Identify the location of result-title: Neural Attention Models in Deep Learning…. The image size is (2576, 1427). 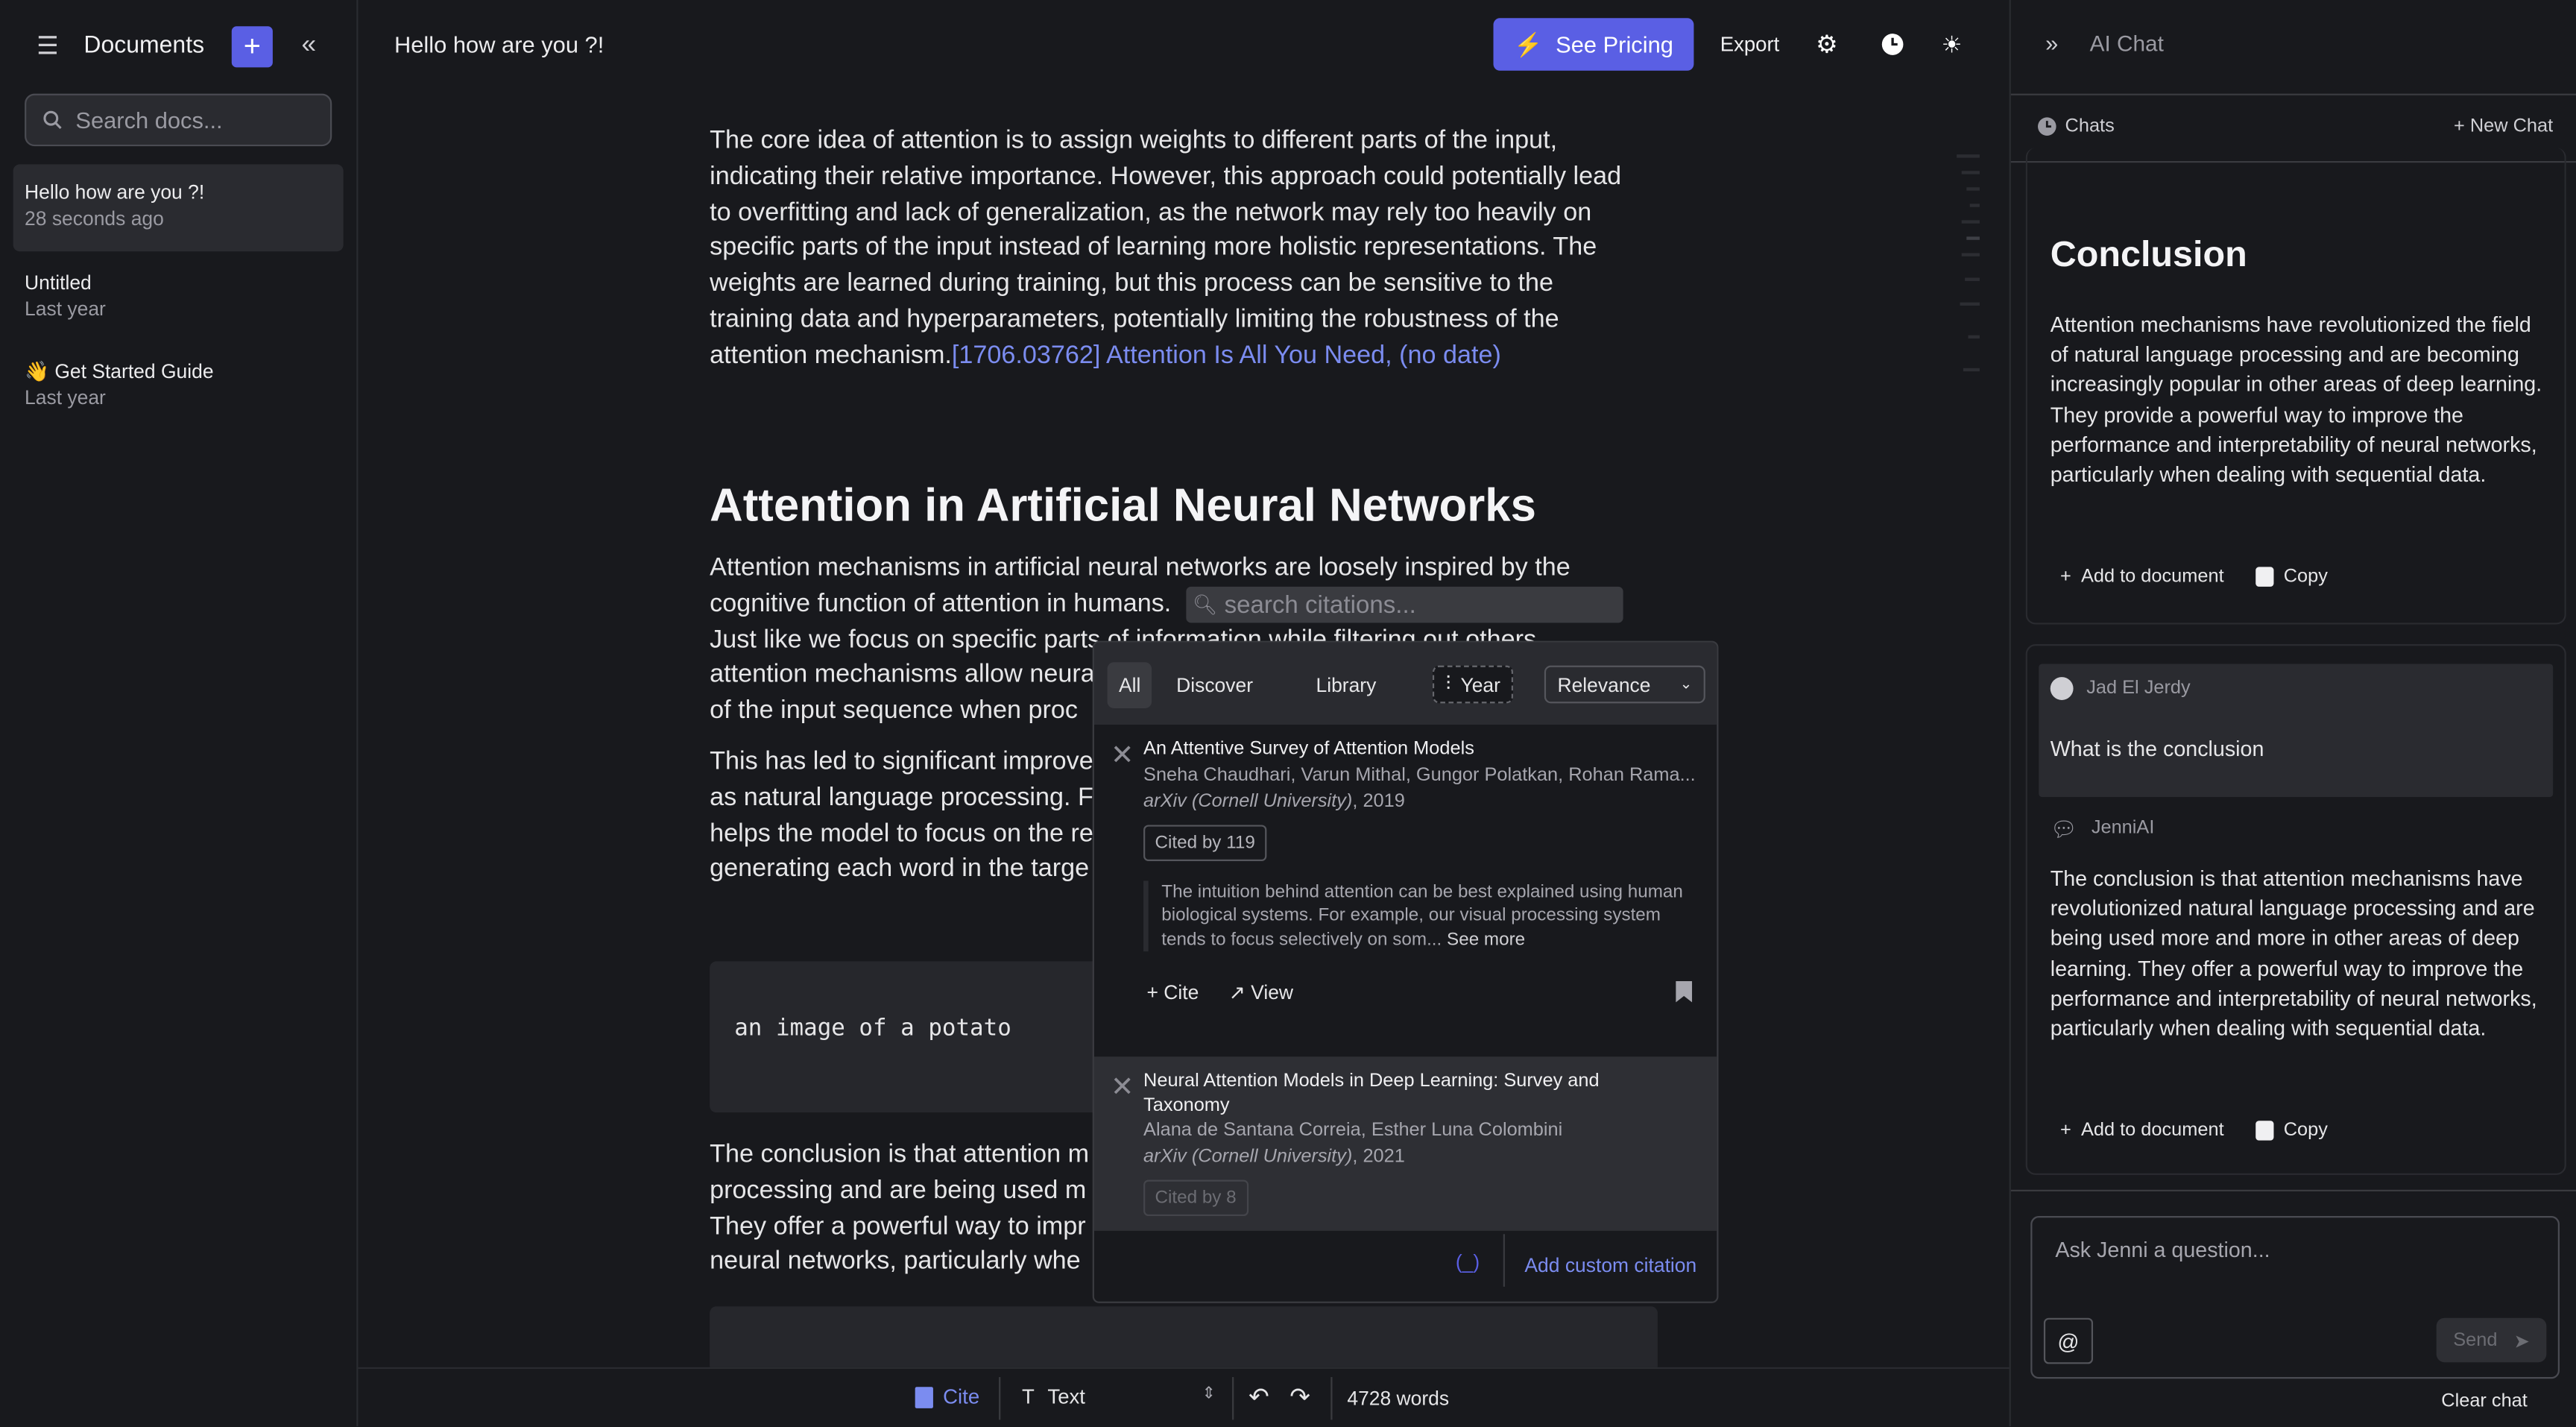
(1390, 1094).